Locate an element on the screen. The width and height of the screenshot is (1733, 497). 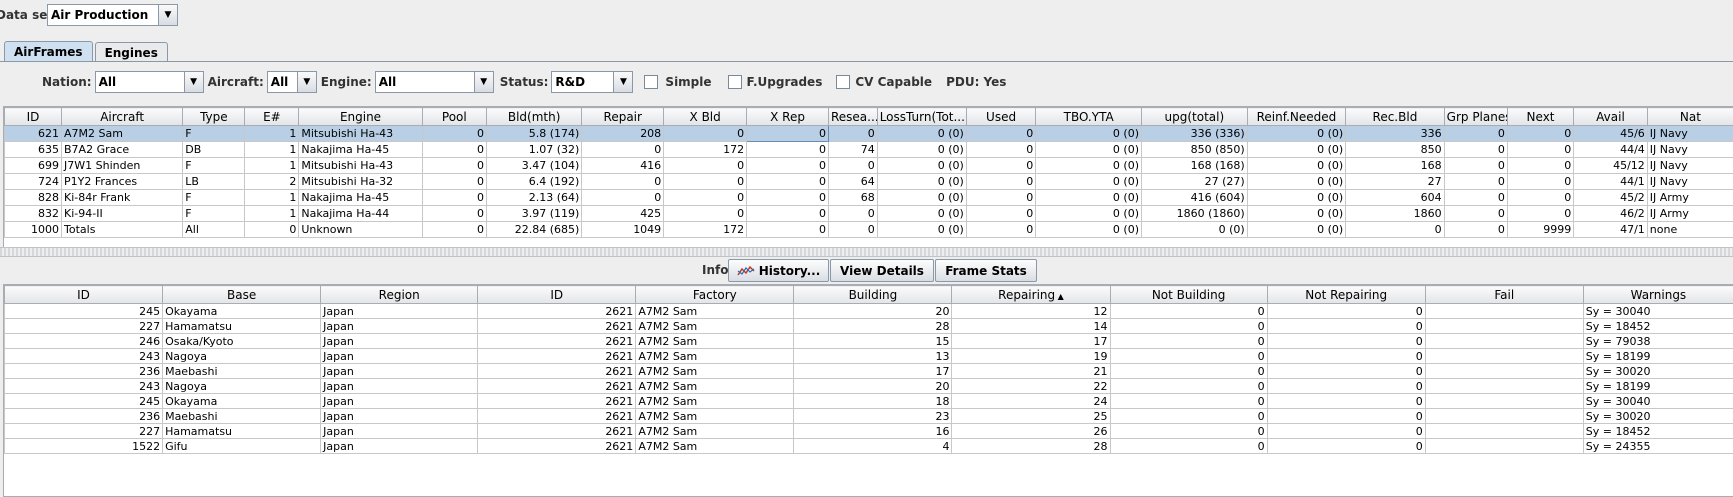
table-cell: P1Y2 Frances is located at coordinates (122, 182).